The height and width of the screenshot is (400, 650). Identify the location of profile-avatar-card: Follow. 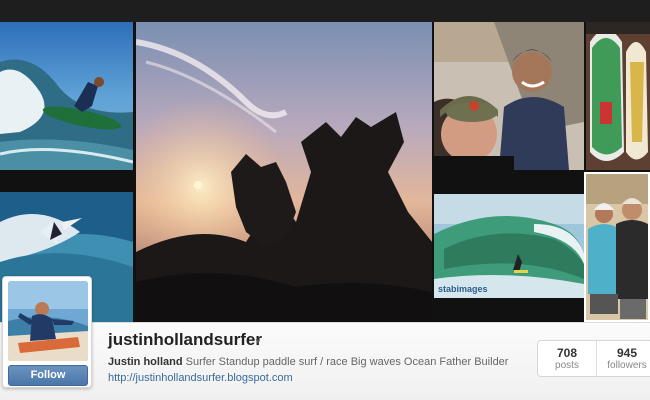
(47, 332).